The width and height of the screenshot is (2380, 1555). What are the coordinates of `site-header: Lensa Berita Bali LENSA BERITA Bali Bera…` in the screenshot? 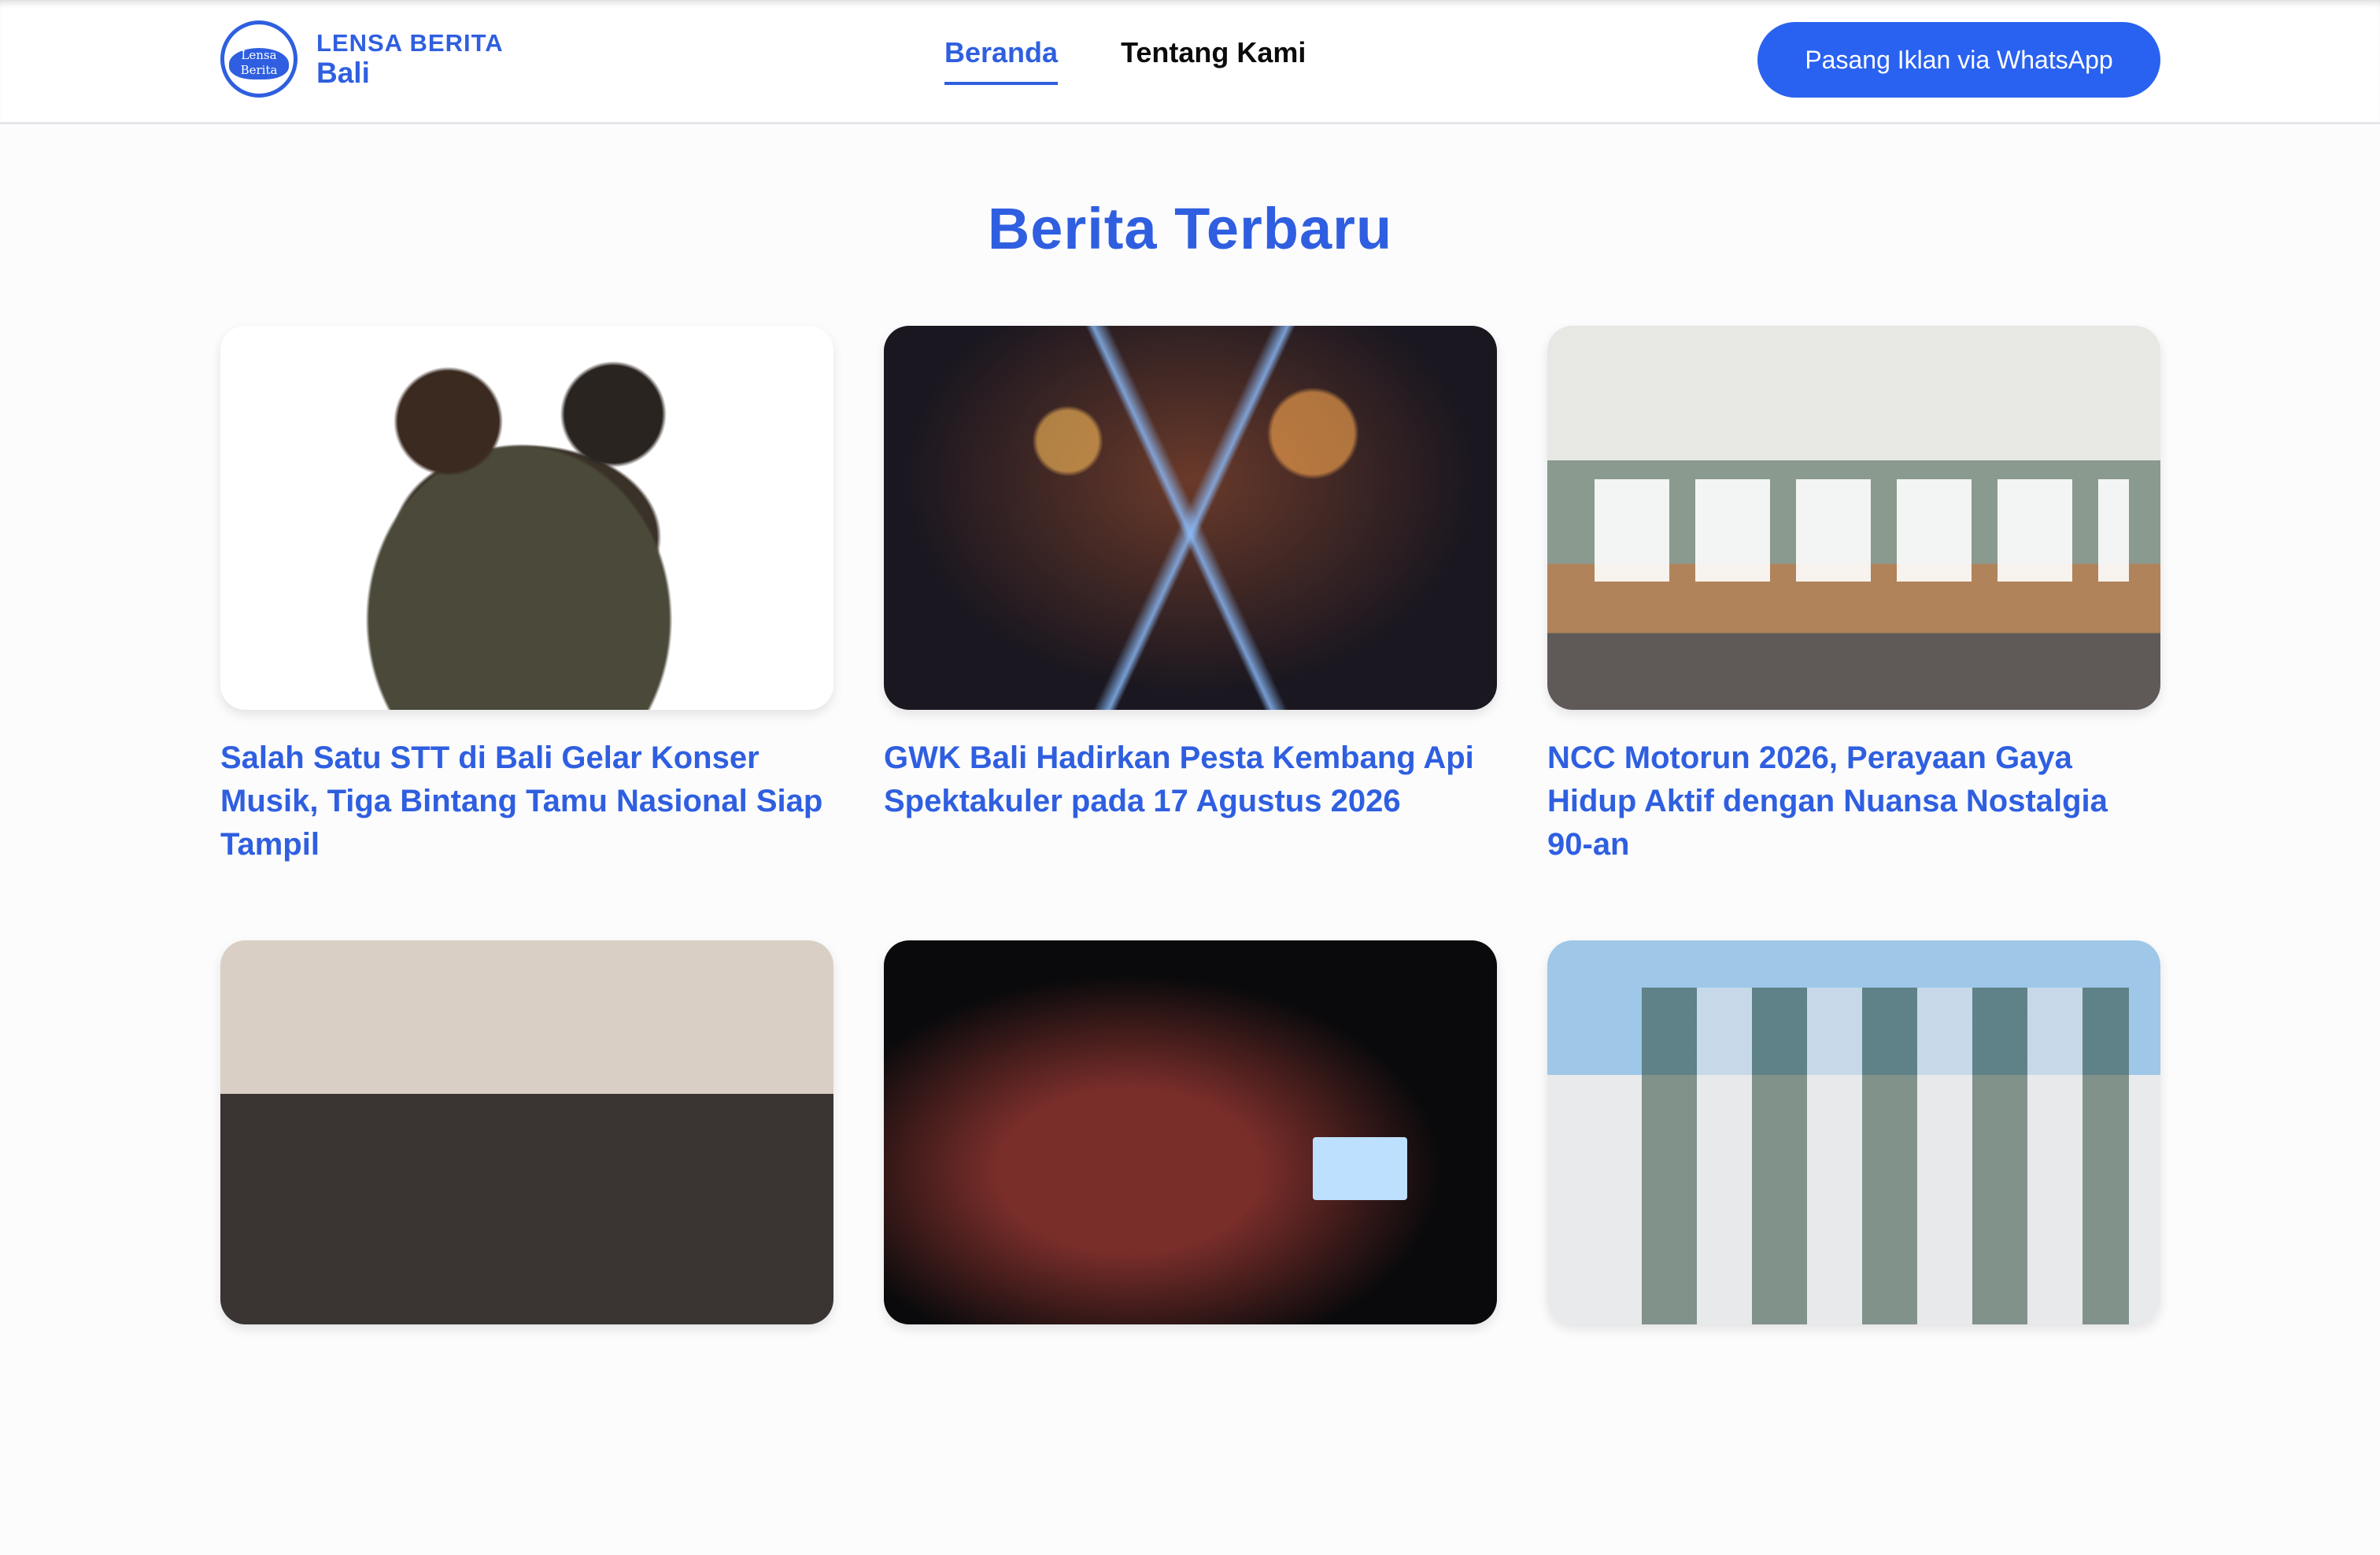 It's located at (1190, 62).